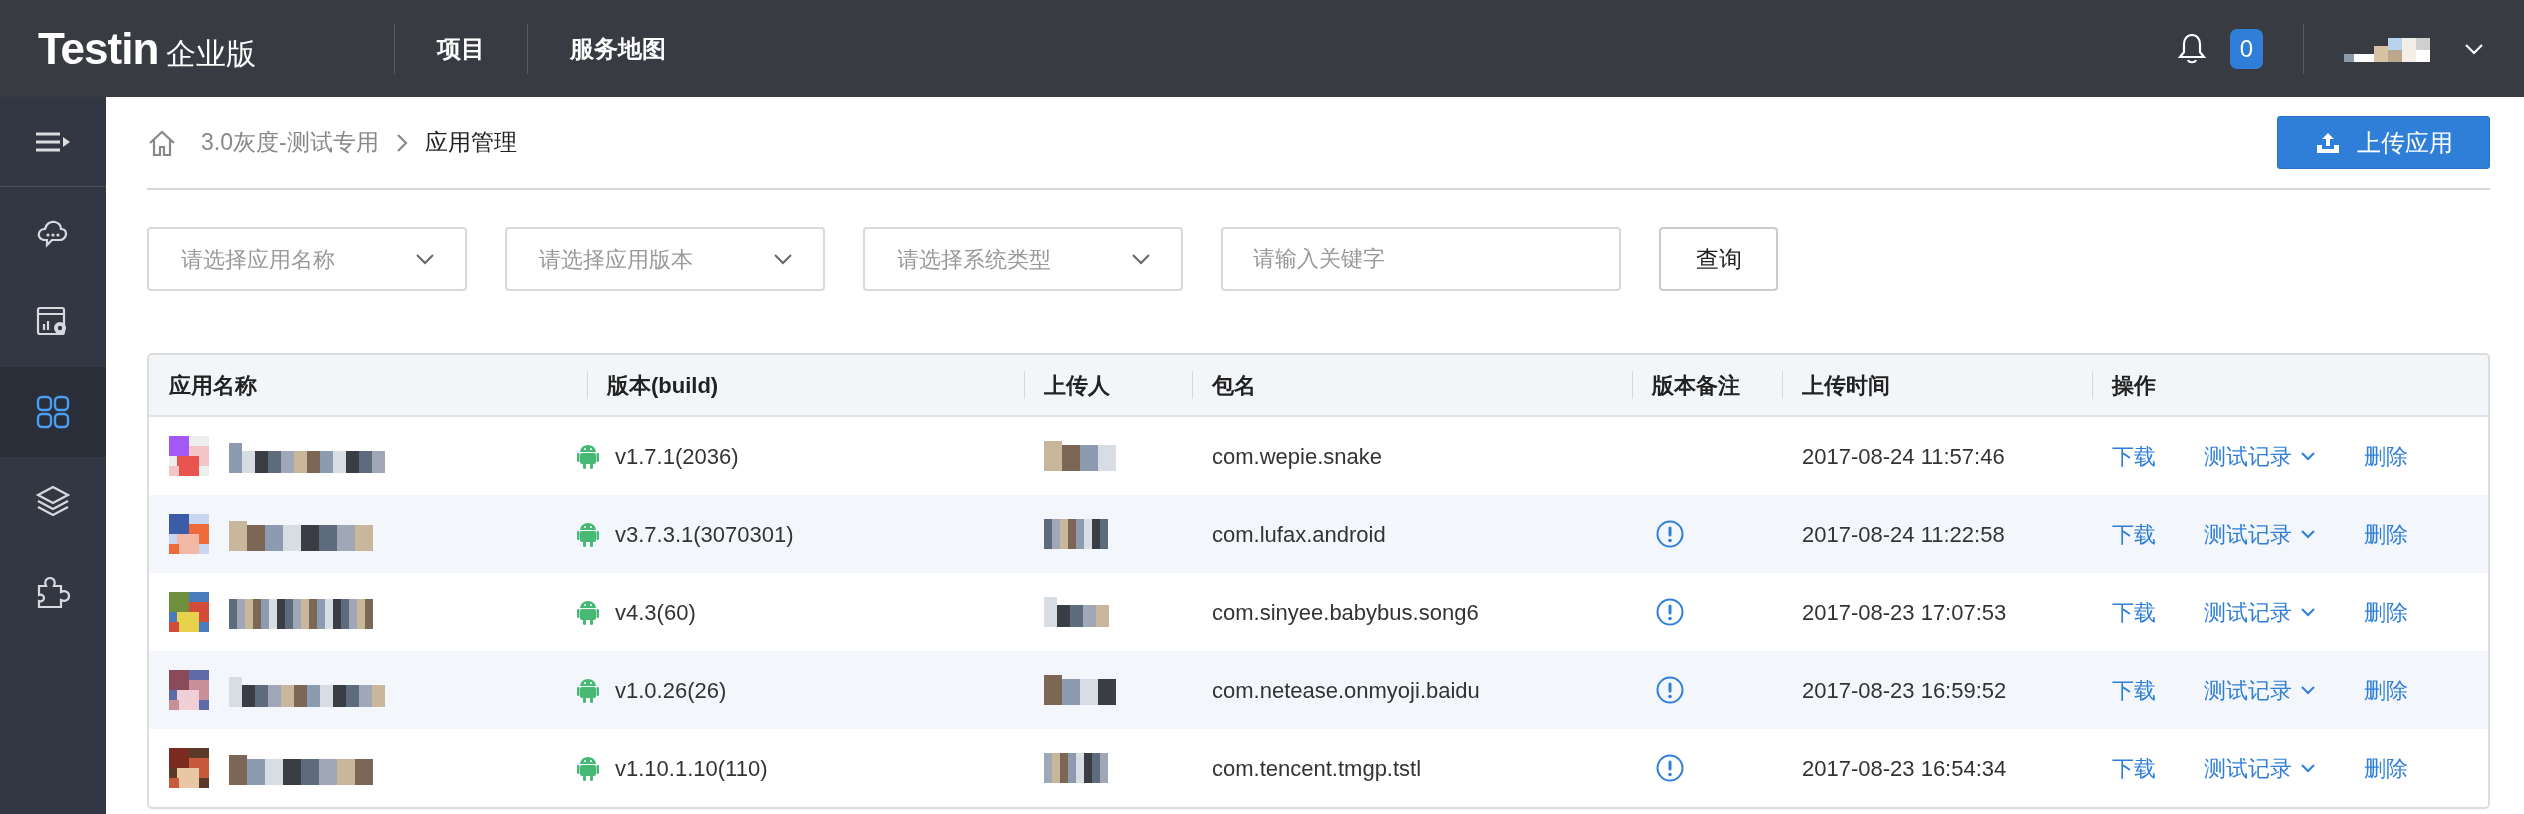 The width and height of the screenshot is (2524, 814). What do you see at coordinates (663, 385) in the screenshot?
I see `column-header: 版本(build)` at bounding box center [663, 385].